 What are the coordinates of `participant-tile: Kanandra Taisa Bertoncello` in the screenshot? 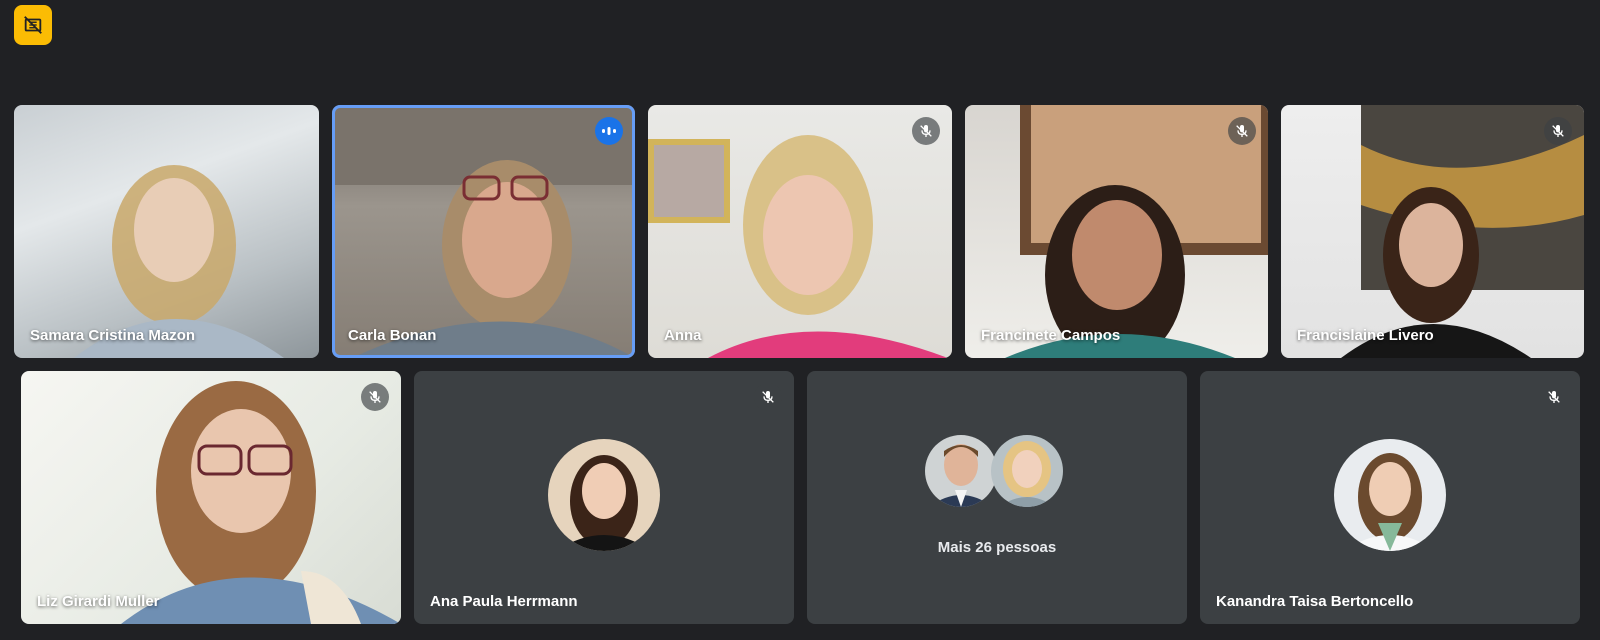 It's located at (1390, 497).